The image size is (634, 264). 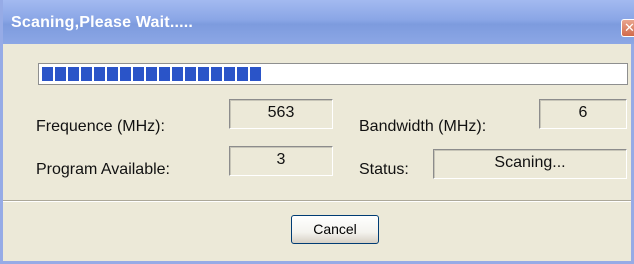 What do you see at coordinates (103, 169) in the screenshot?
I see `program-available-label: Program Available:` at bounding box center [103, 169].